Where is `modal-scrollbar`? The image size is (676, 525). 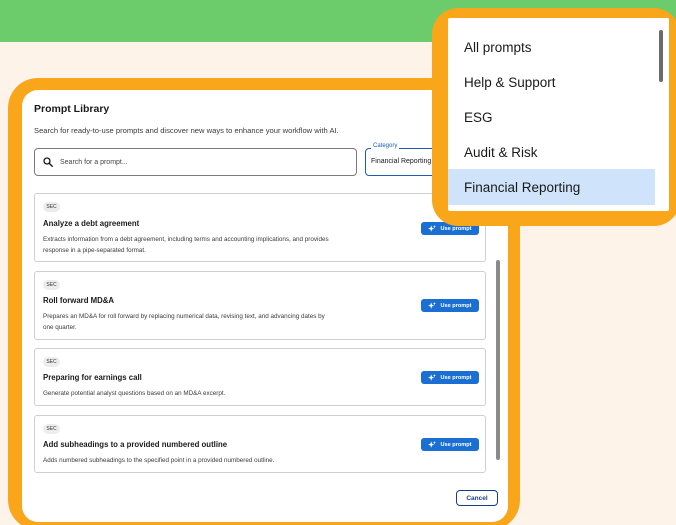 modal-scrollbar is located at coordinates (498, 360).